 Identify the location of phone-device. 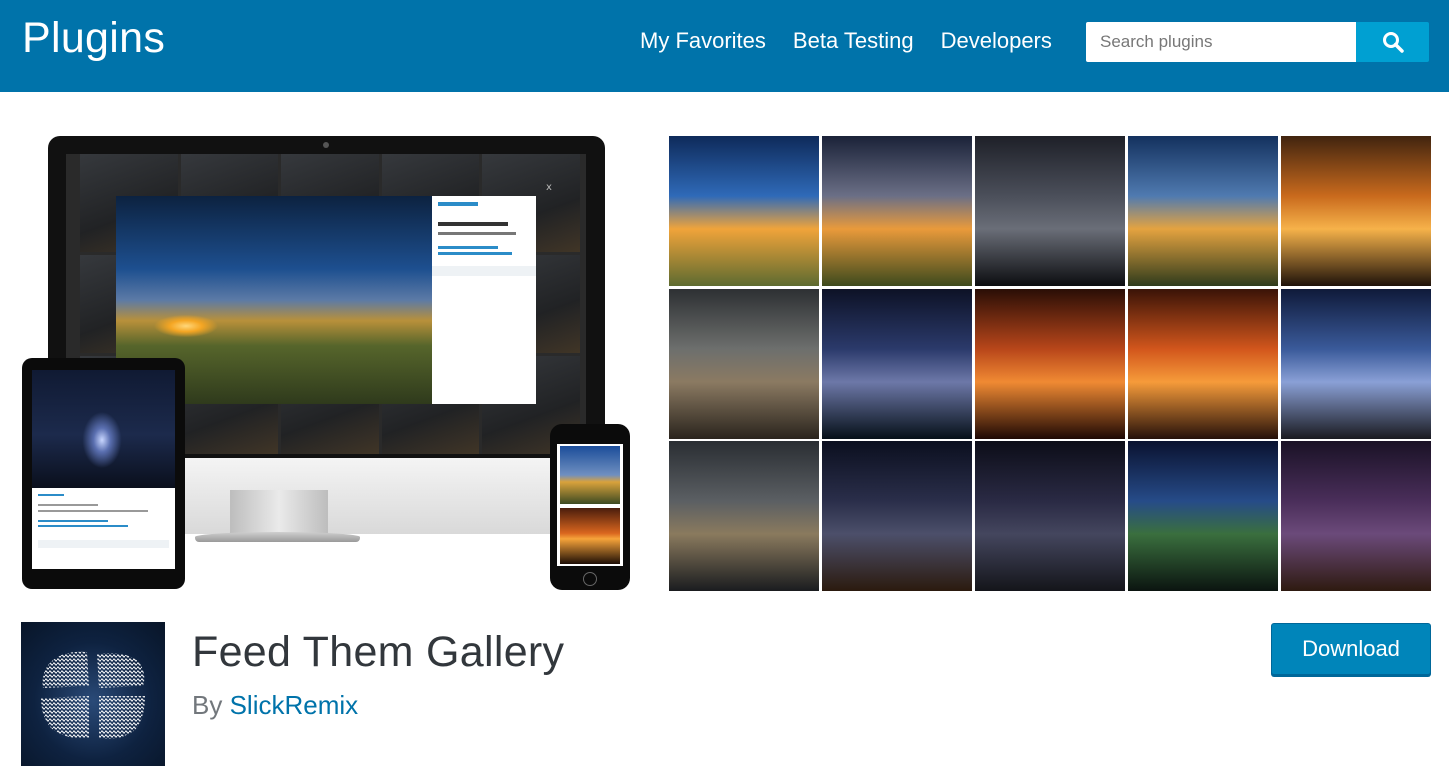
(590, 507).